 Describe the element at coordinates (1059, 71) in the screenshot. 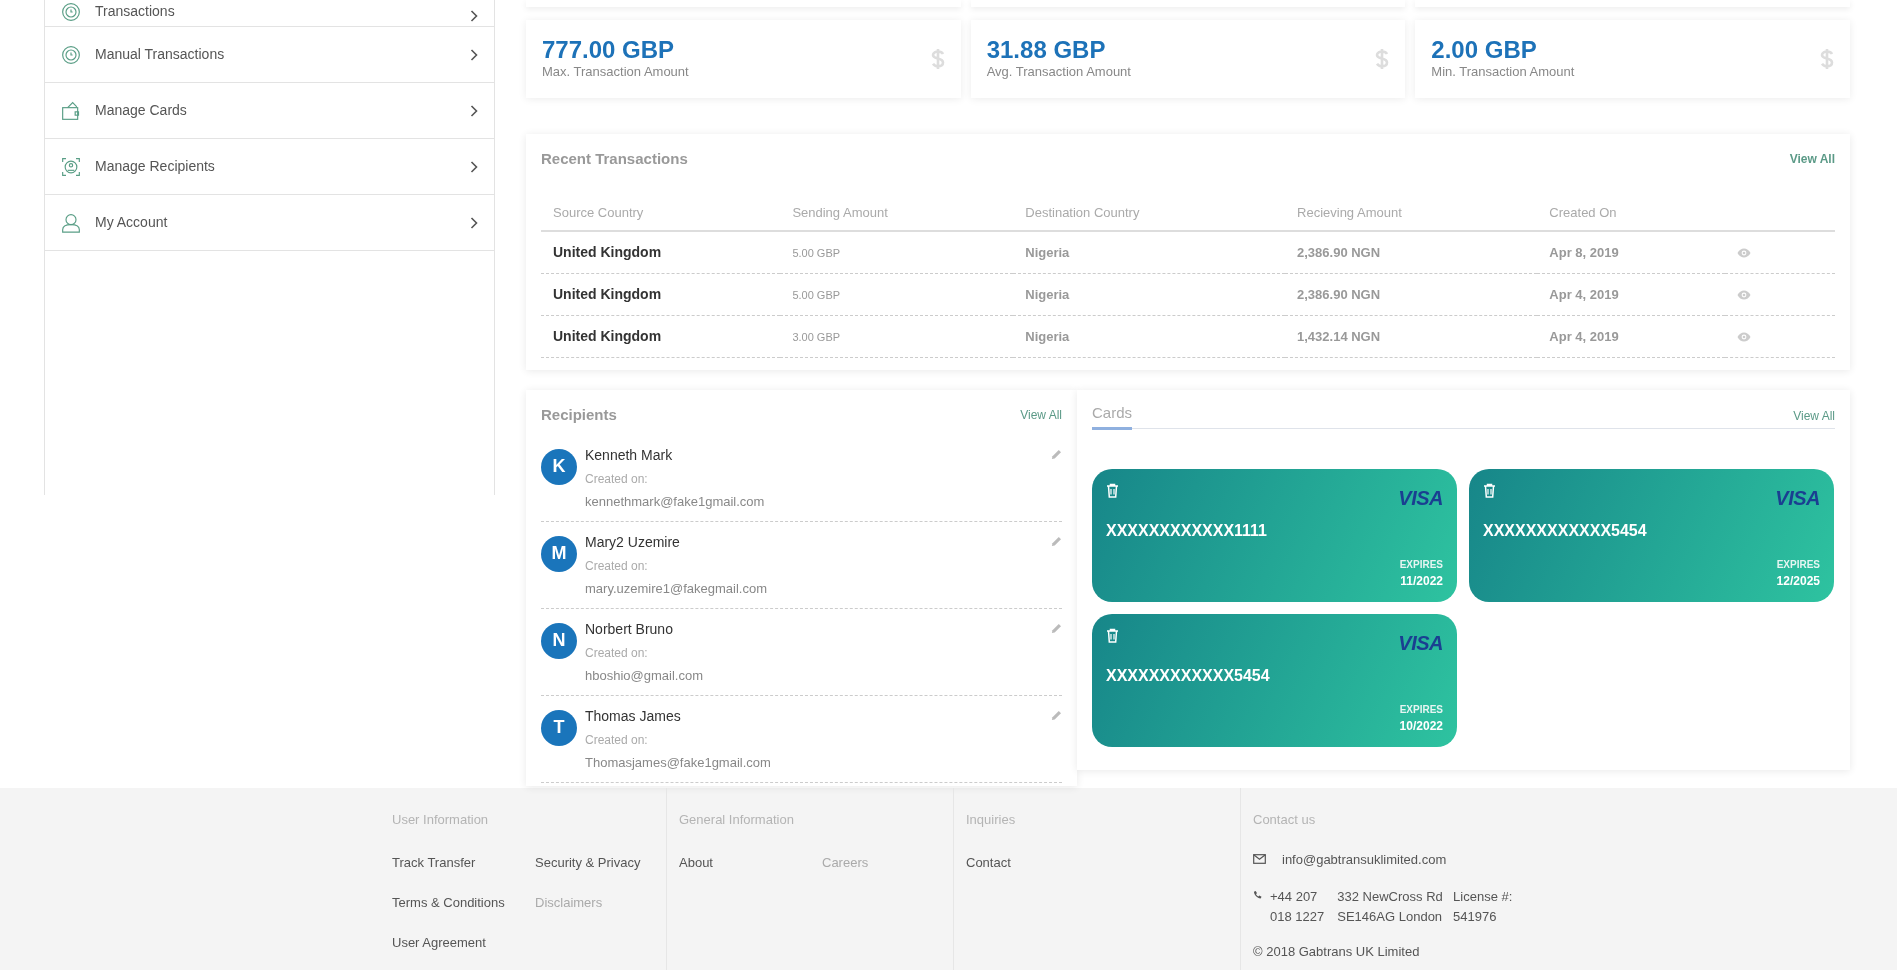

I see `stat-label: Avg. Transaction Amount` at that location.